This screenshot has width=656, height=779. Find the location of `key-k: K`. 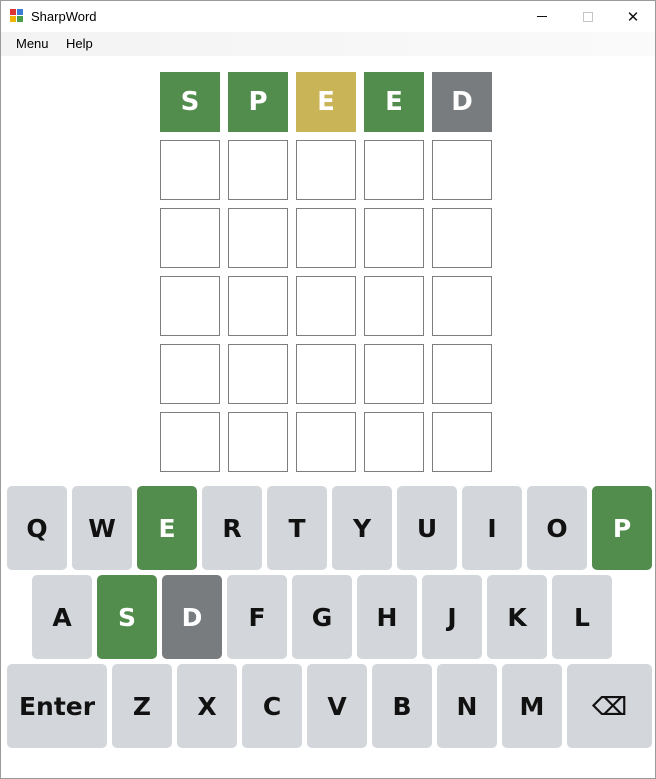

key-k: K is located at coordinates (517, 617).